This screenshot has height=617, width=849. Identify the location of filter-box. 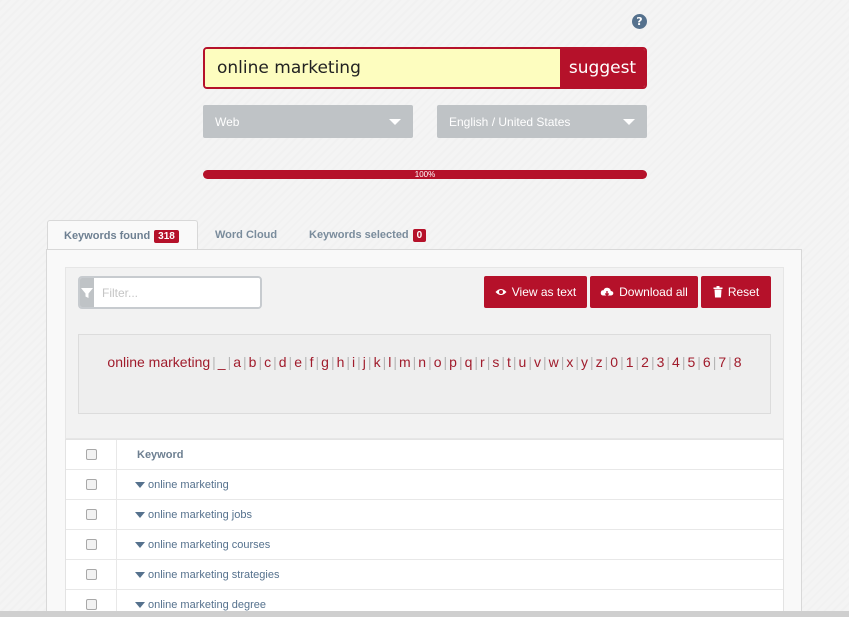
(170, 292).